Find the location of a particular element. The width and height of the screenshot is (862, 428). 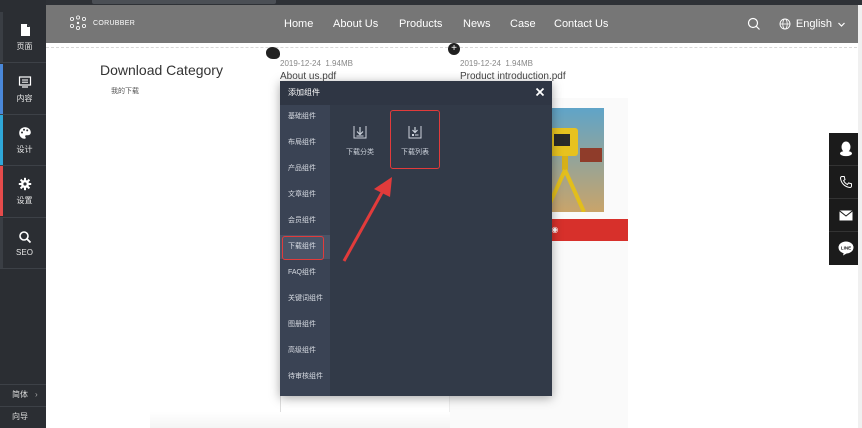

globe-icon is located at coordinates (785, 24).